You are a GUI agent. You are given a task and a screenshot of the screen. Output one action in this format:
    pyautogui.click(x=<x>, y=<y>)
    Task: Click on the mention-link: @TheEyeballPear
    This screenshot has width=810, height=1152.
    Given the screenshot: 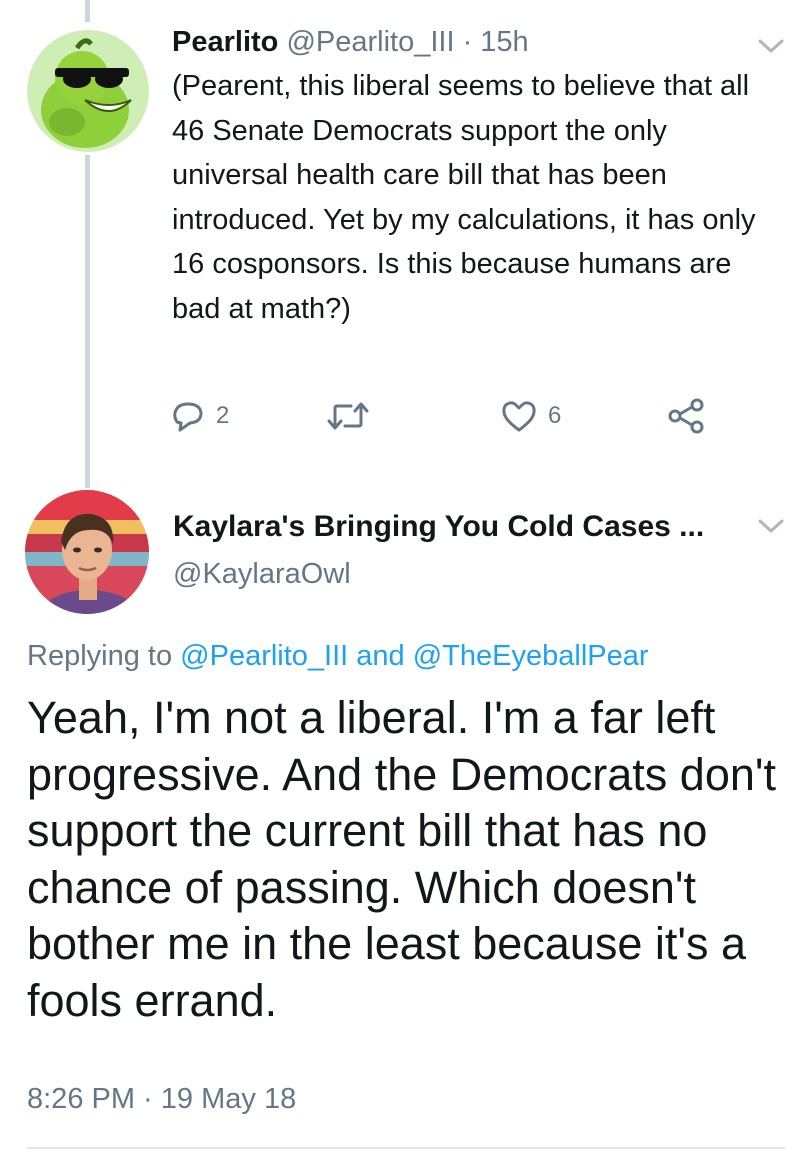 What is the action you would take?
    pyautogui.click(x=531, y=656)
    